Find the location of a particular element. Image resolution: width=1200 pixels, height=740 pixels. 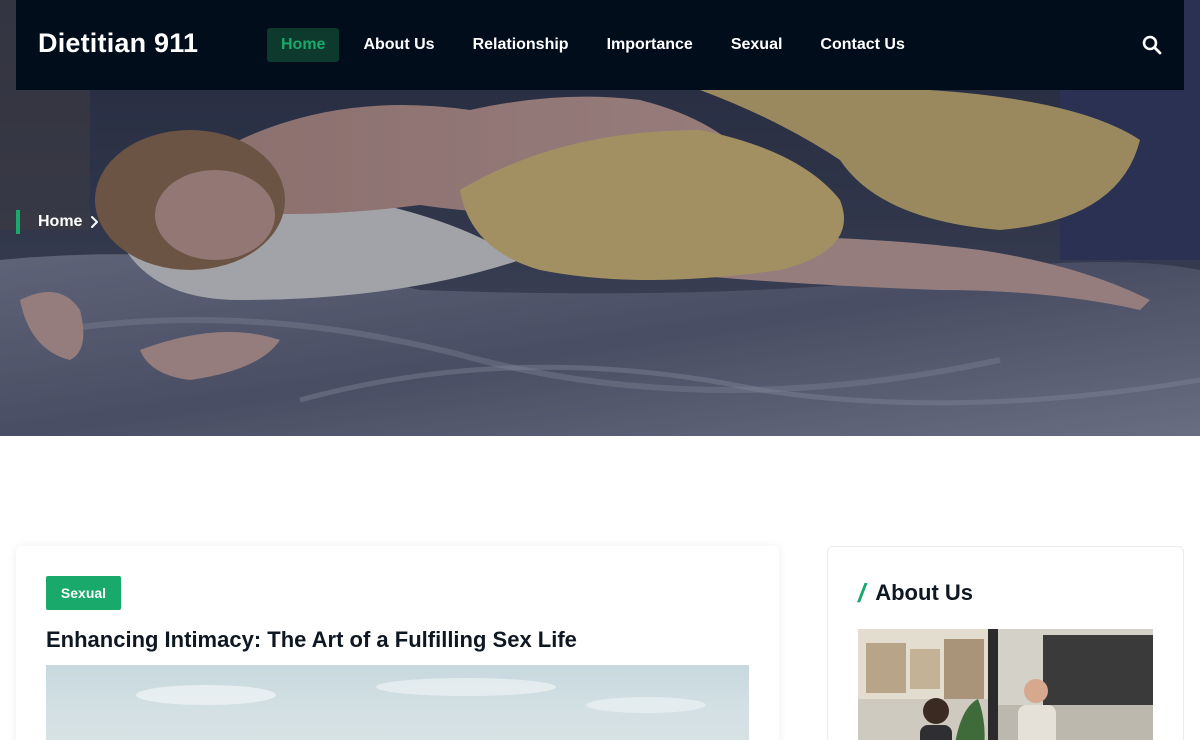

nav-item-contact-us: Contact Us is located at coordinates (862, 45).